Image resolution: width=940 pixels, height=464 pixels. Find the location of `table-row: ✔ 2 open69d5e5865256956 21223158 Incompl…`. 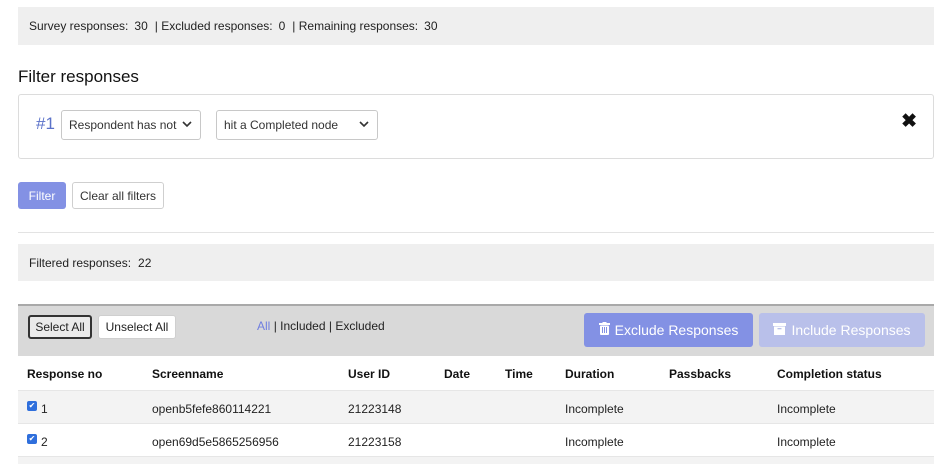

table-row: ✔ 2 open69d5e5865256956 21223158 Incompl… is located at coordinates (476, 439).